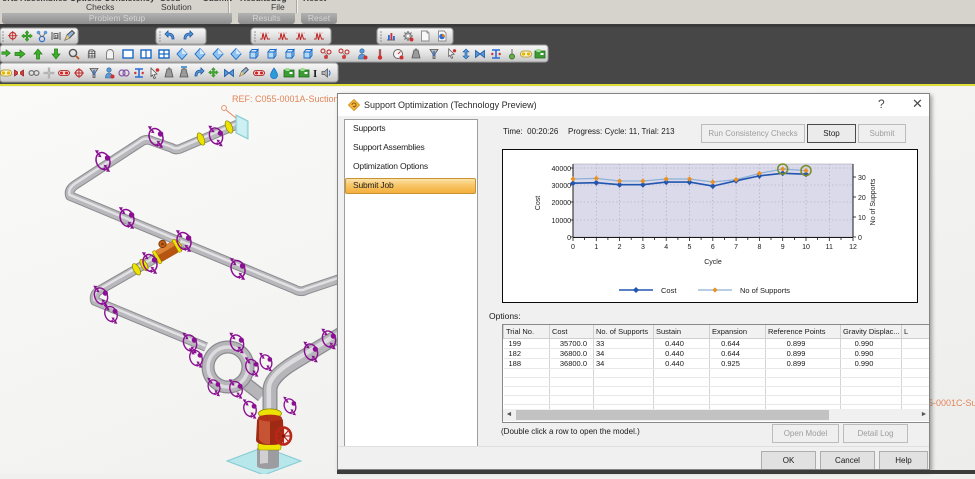 The image size is (975, 479). Describe the element at coordinates (562, 203) in the screenshot. I see `svg-text: 20000` at that location.